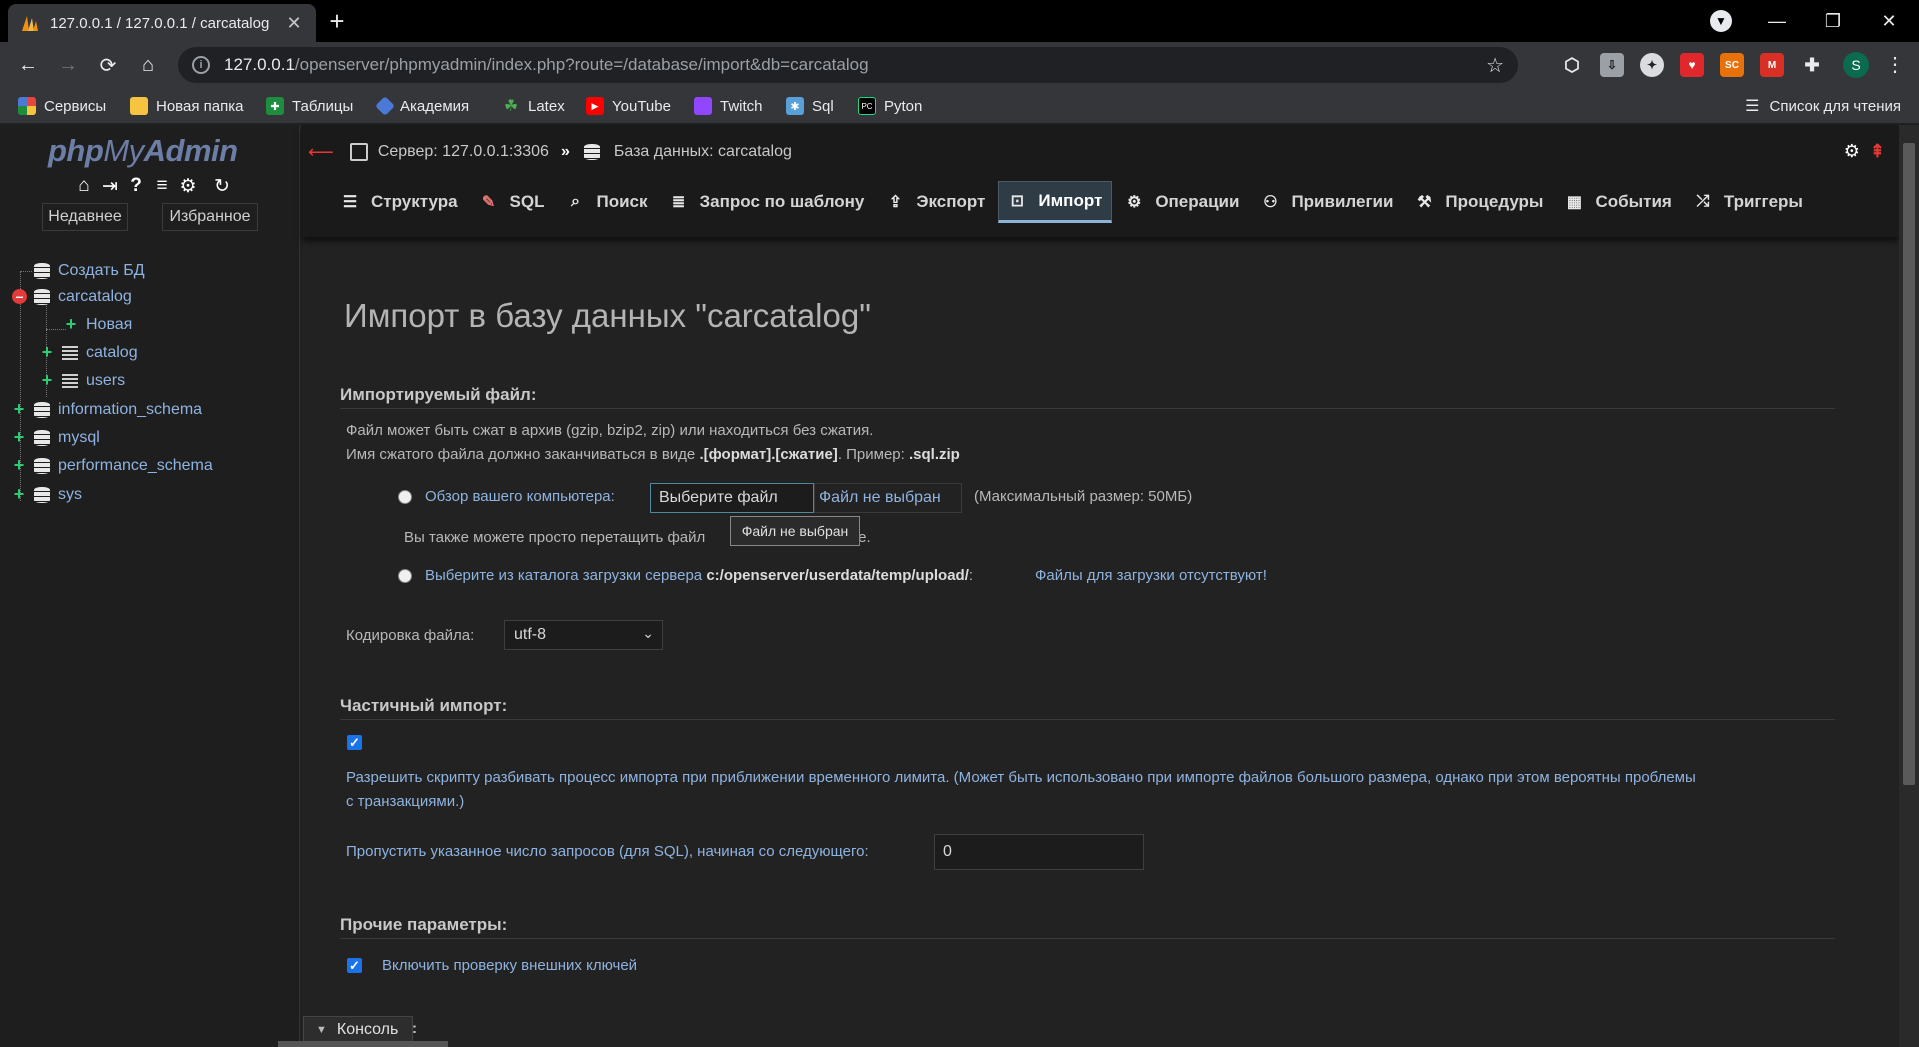 The image size is (1919, 1047). I want to click on bookmark-youtube: ▶ YouTube, so click(628, 106).